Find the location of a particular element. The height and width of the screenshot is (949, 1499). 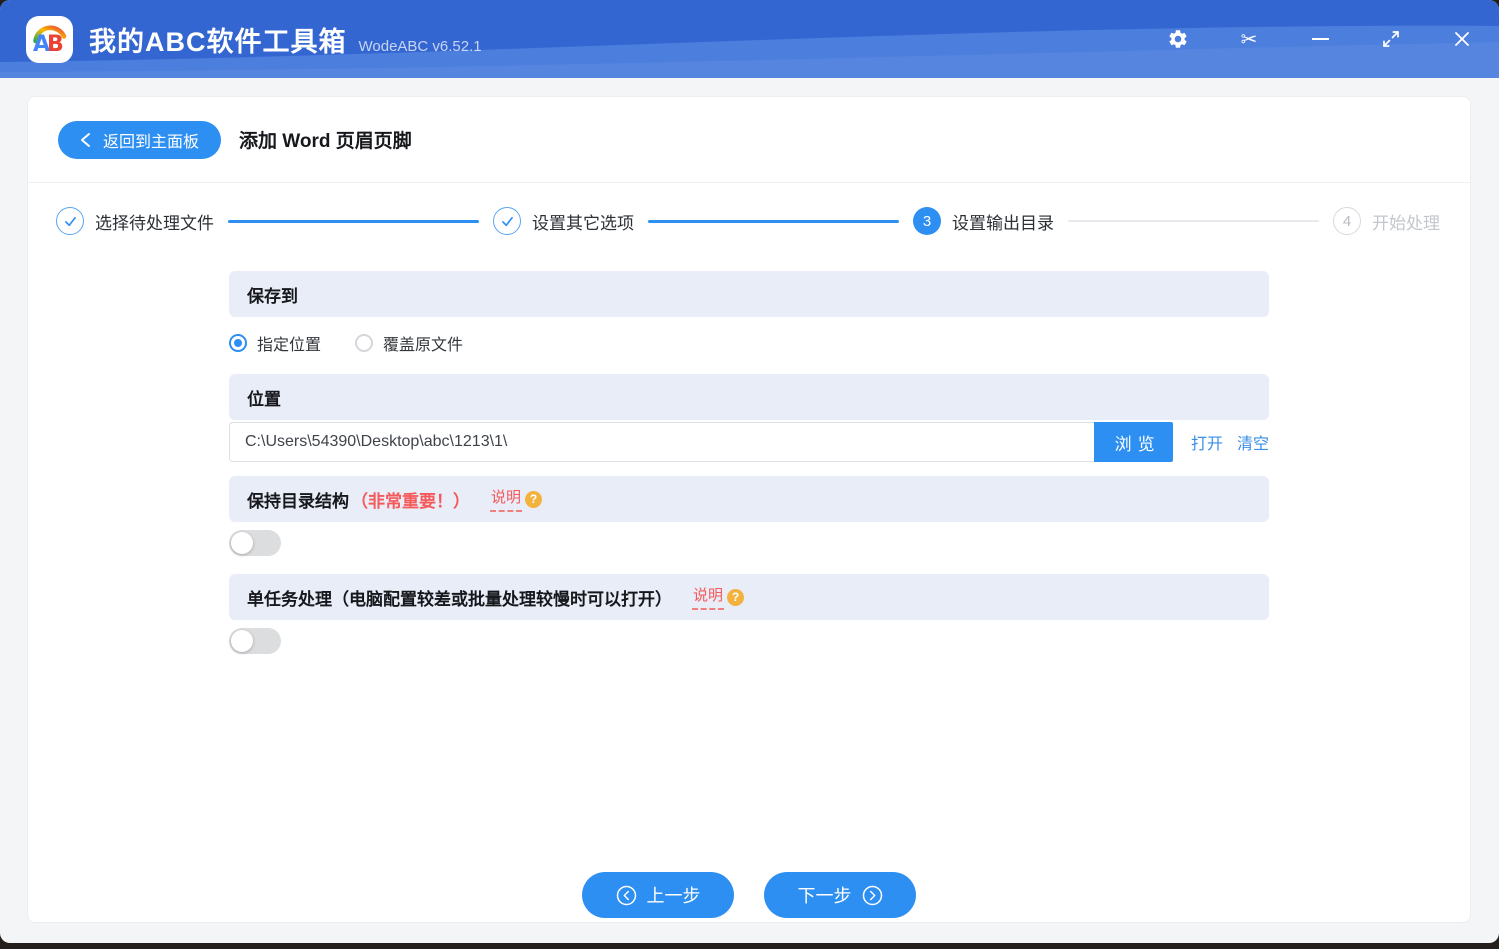

output-path-input is located at coordinates (662, 442).